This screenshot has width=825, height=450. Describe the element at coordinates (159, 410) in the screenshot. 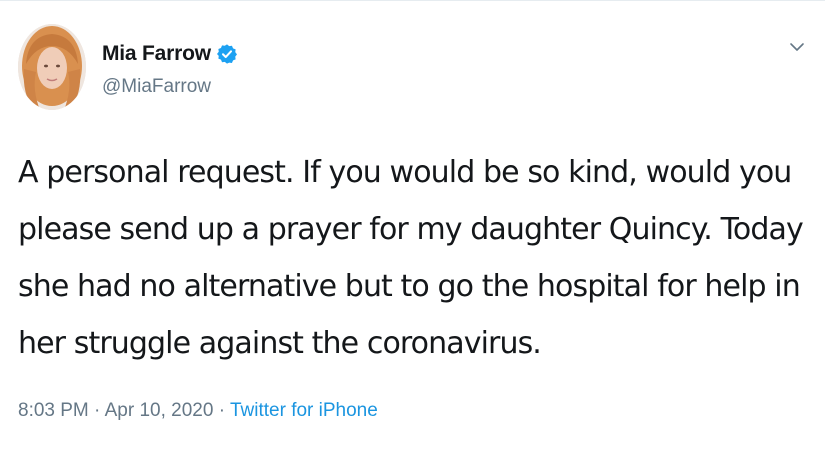

I see `tweet-date: Apr 10, 2020` at that location.